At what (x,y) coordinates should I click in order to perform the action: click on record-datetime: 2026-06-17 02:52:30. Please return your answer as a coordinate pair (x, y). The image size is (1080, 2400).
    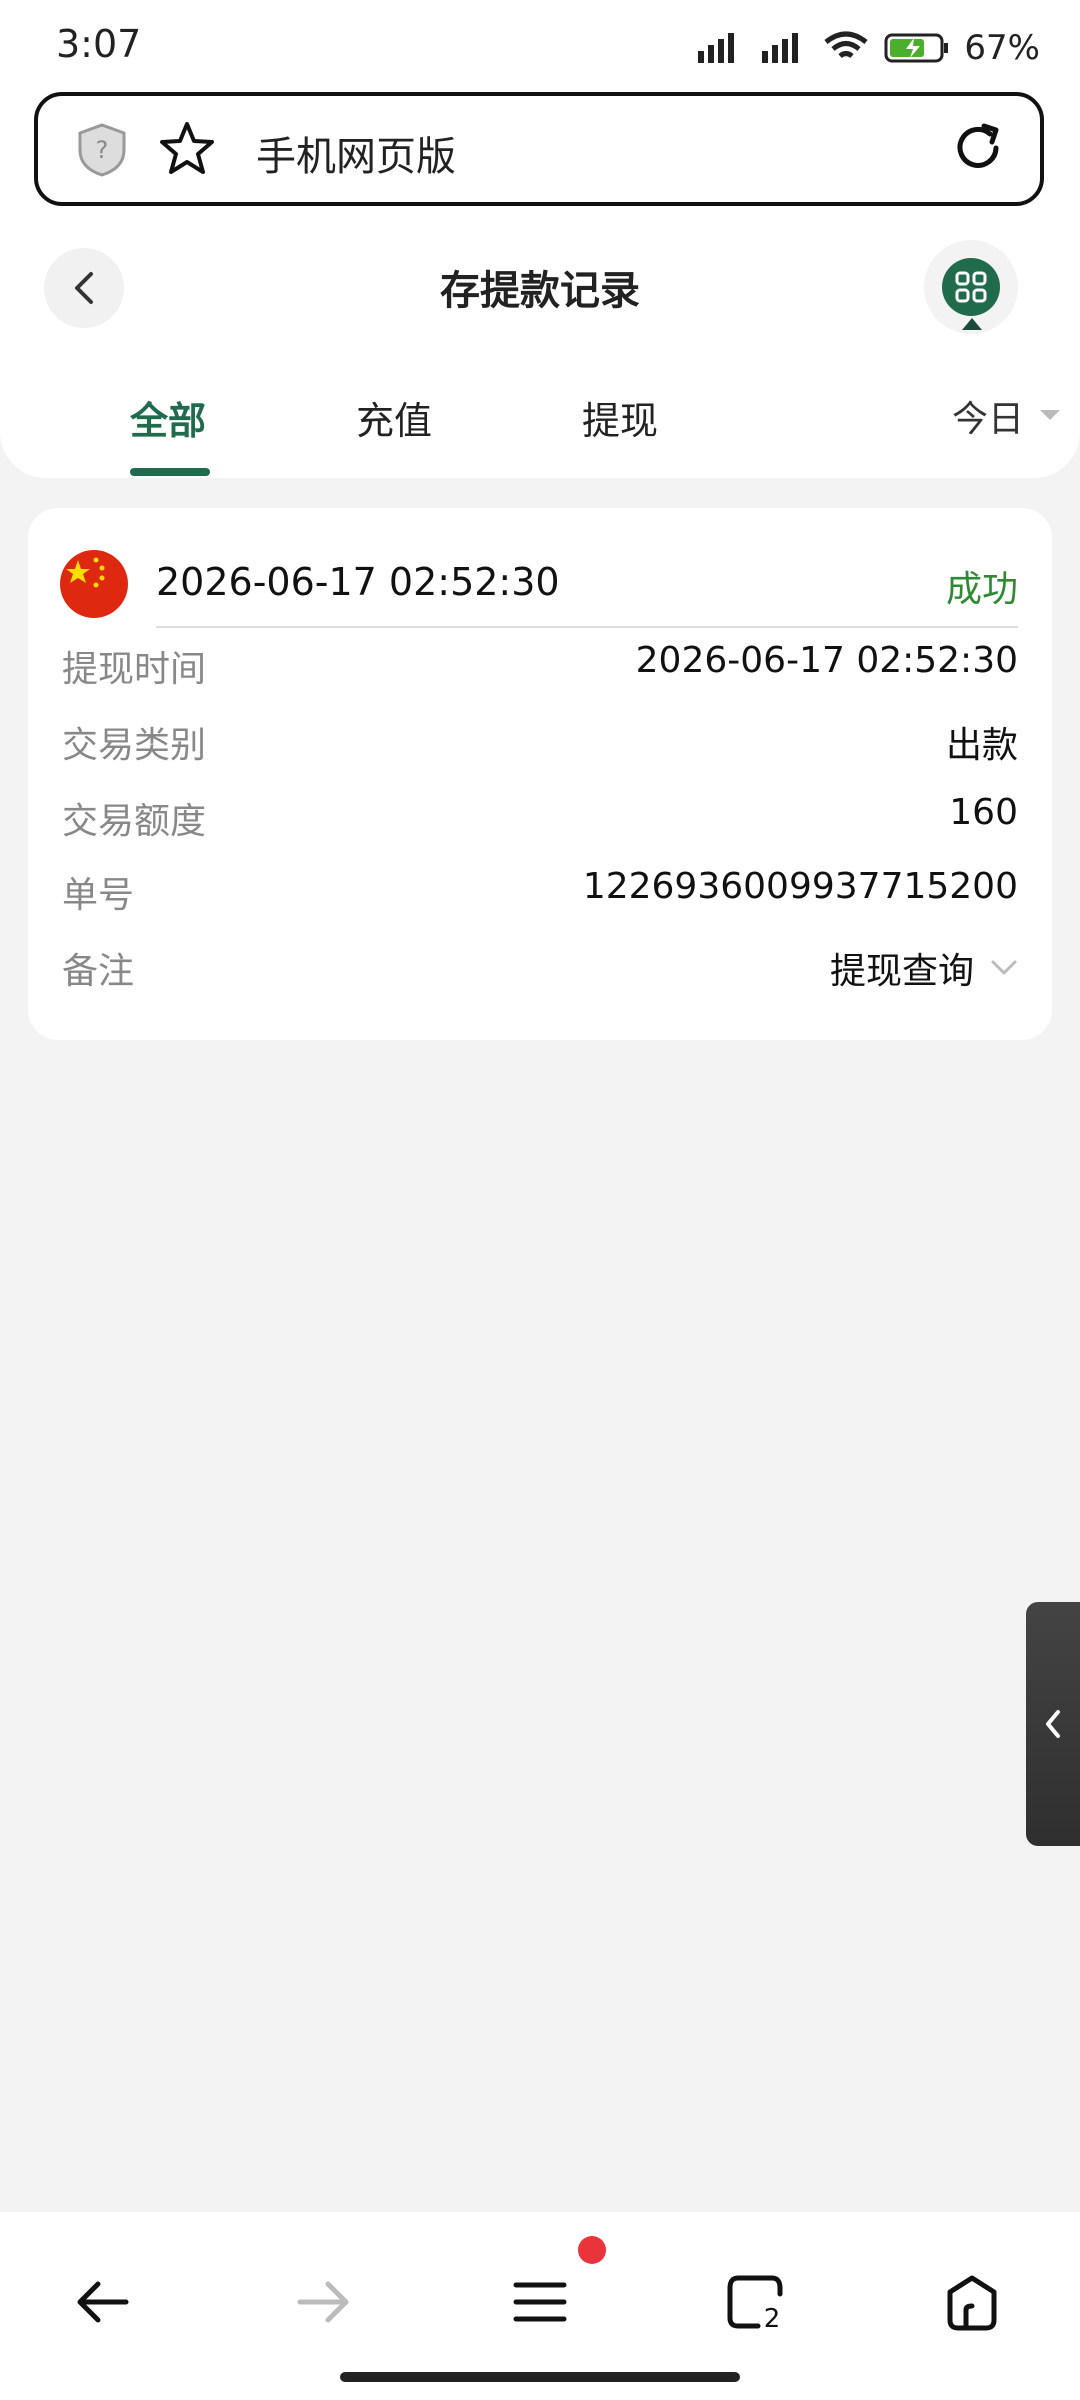
    Looking at the image, I should click on (358, 582).